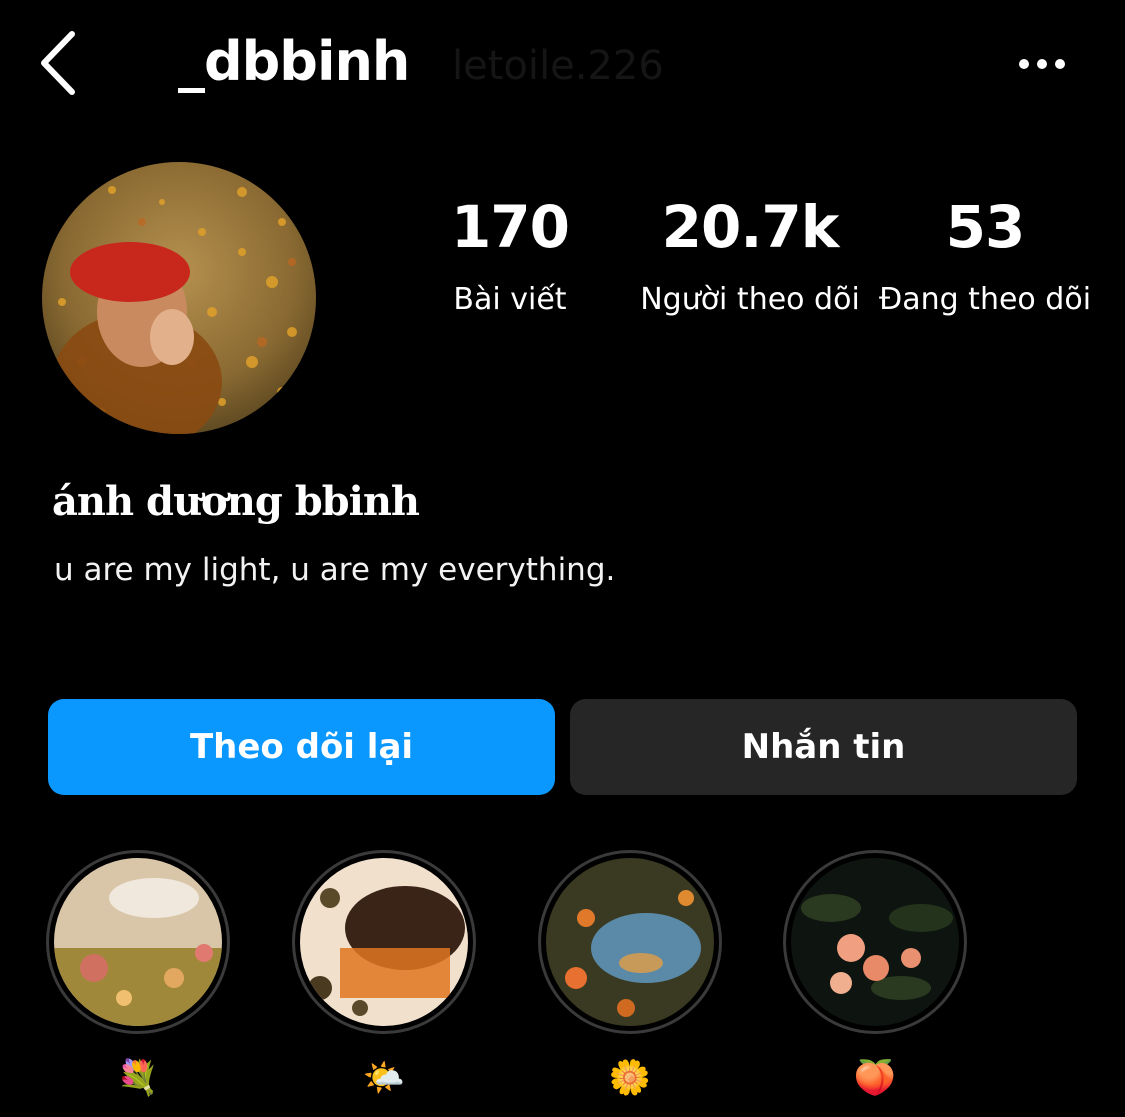  I want to click on story-highlight: 💐, so click(138, 975).